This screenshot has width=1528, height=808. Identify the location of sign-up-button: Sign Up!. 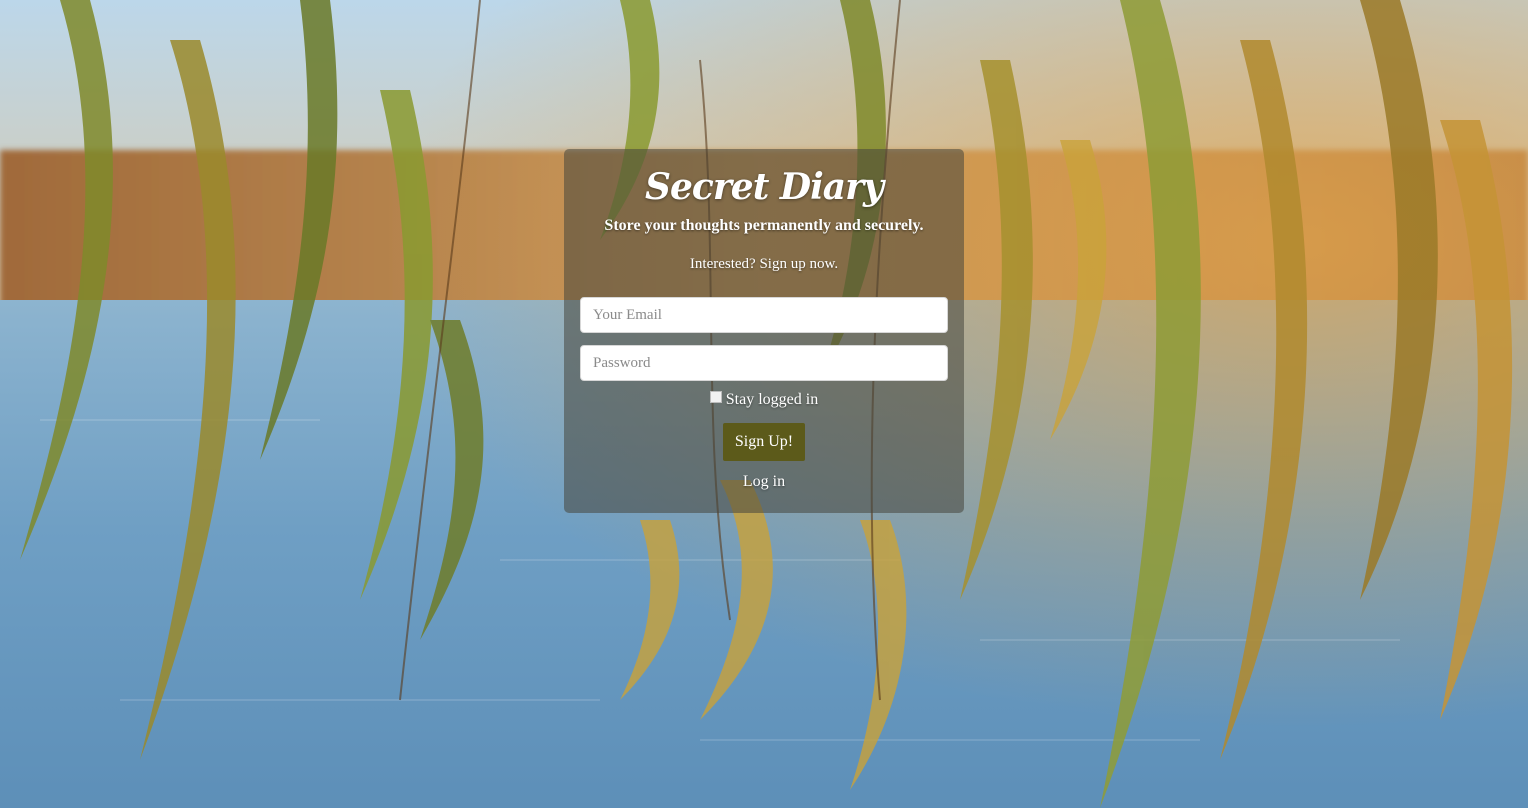
(764, 442).